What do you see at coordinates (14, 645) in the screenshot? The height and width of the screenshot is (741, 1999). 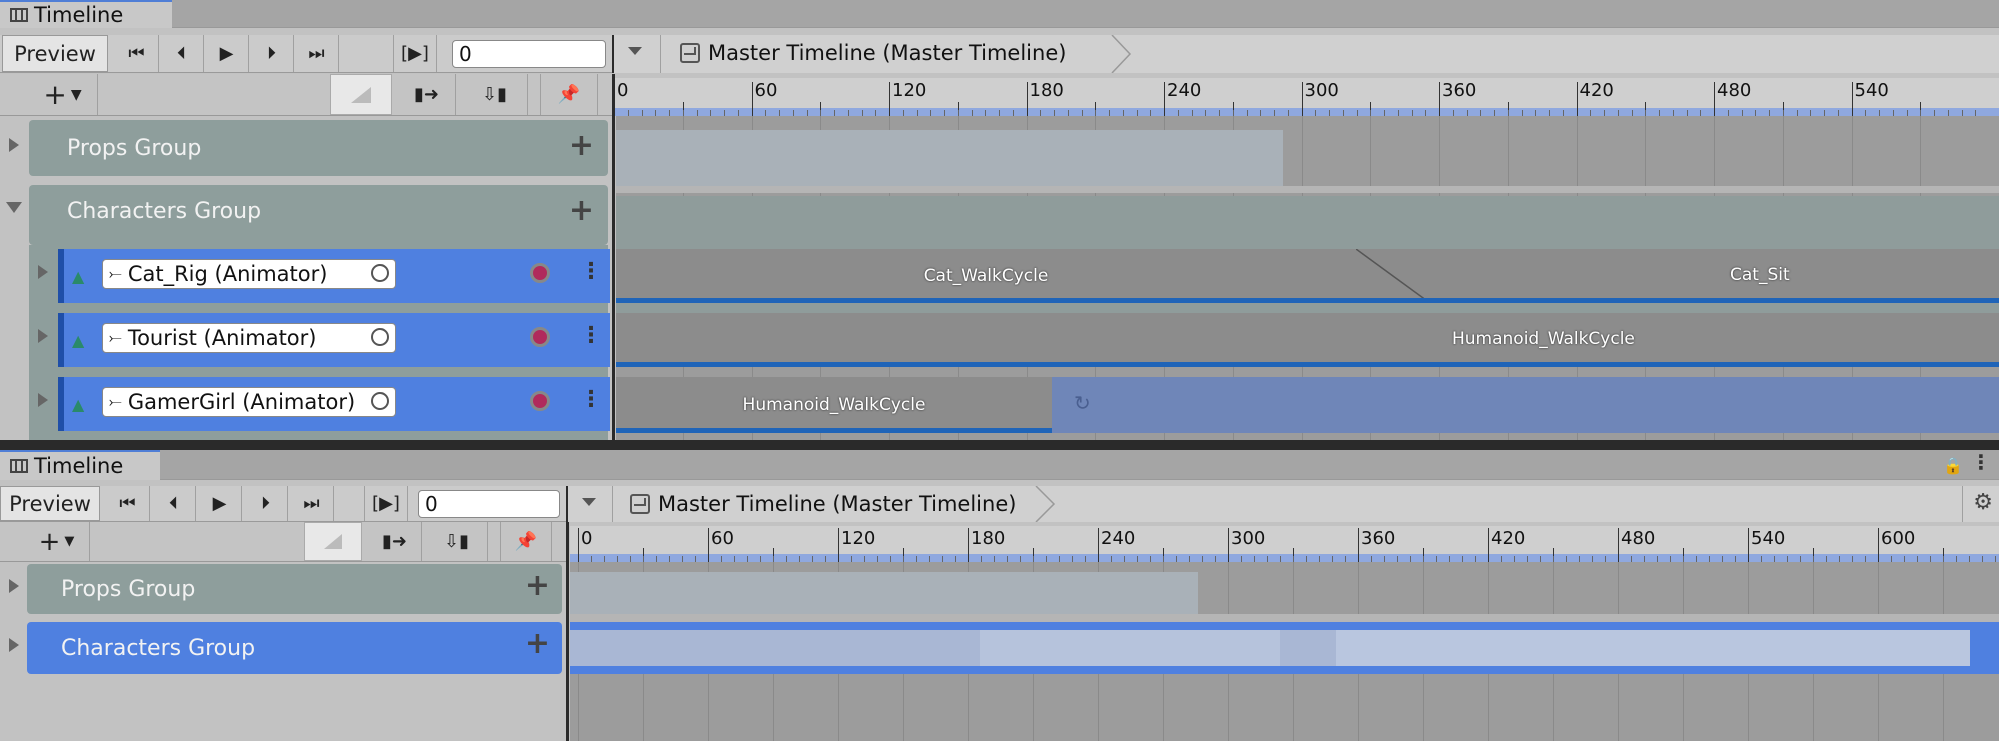 I see `expand-characters-icon` at bounding box center [14, 645].